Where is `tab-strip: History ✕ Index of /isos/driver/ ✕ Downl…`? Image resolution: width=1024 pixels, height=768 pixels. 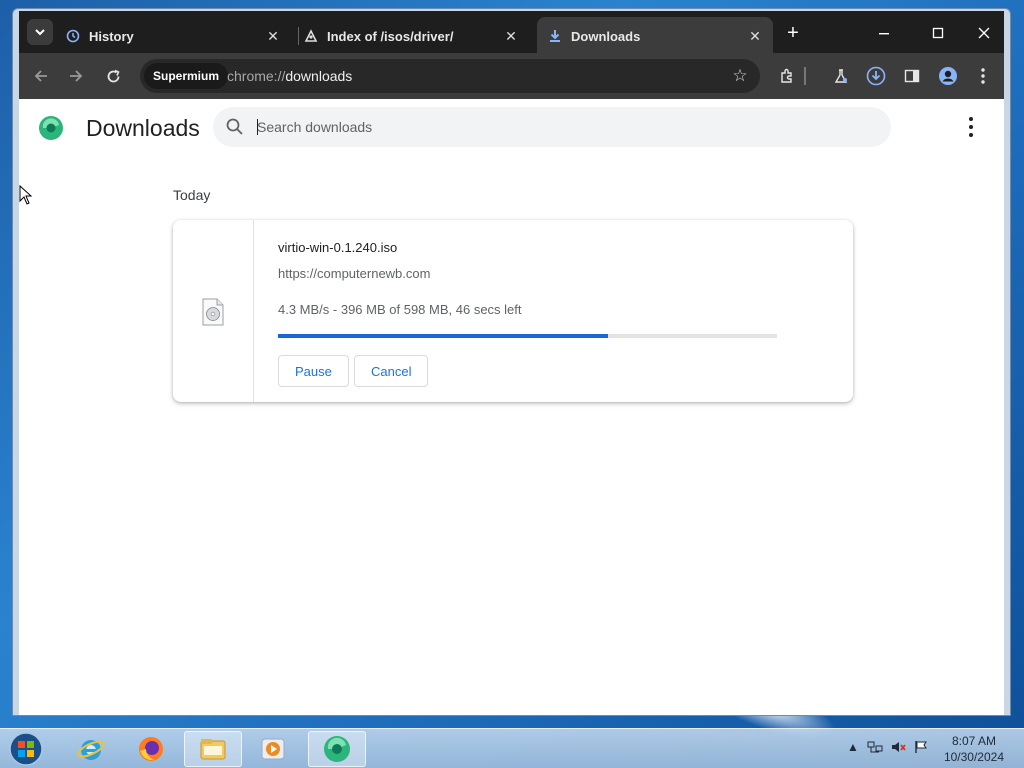
tab-strip: History ✕ Index of /isos/driver/ ✕ Downl… is located at coordinates (511, 33).